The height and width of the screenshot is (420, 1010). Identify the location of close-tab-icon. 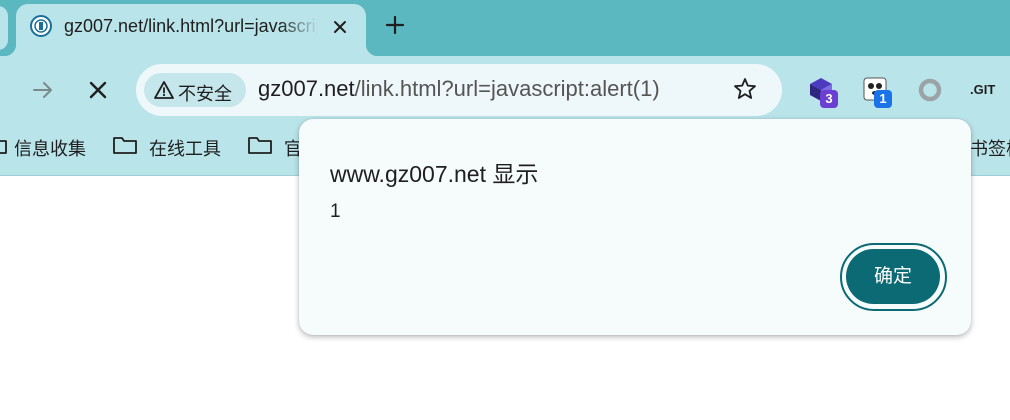
(340, 27).